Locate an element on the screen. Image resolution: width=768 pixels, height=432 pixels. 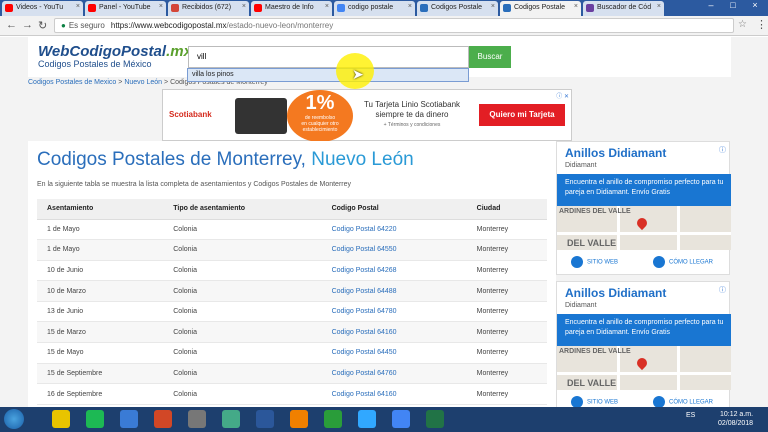
taskbar: ES 10:12 a.m. 02/08/2018 is located at coordinates (384, 419).